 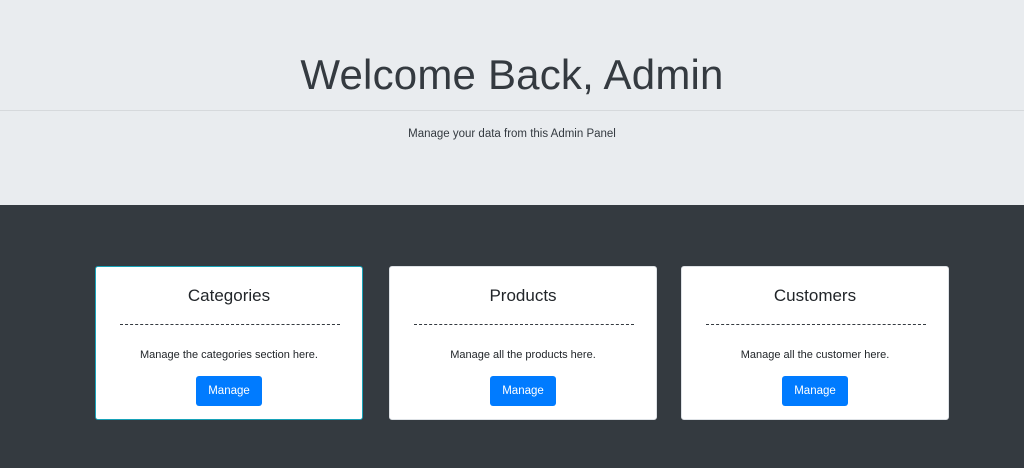 I want to click on card-description: Manage all the products here., so click(x=523, y=355).